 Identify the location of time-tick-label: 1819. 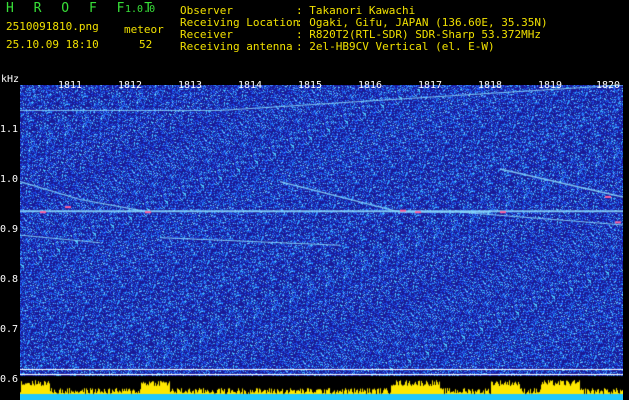
(550, 85).